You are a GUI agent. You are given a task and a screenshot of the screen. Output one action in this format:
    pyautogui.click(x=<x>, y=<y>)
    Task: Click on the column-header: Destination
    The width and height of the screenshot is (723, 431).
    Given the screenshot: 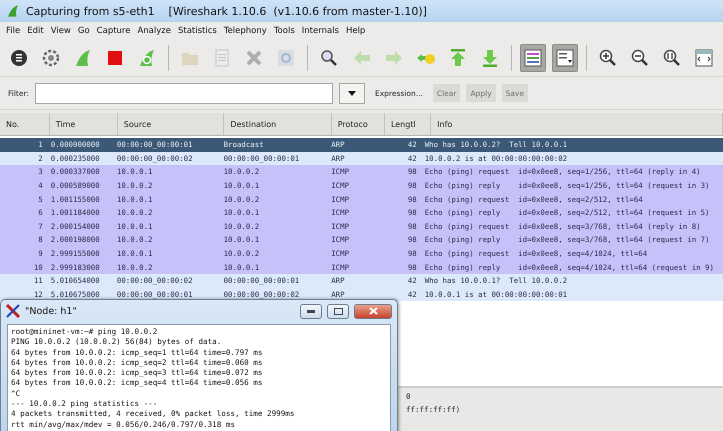 What is the action you would take?
    pyautogui.click(x=278, y=124)
    